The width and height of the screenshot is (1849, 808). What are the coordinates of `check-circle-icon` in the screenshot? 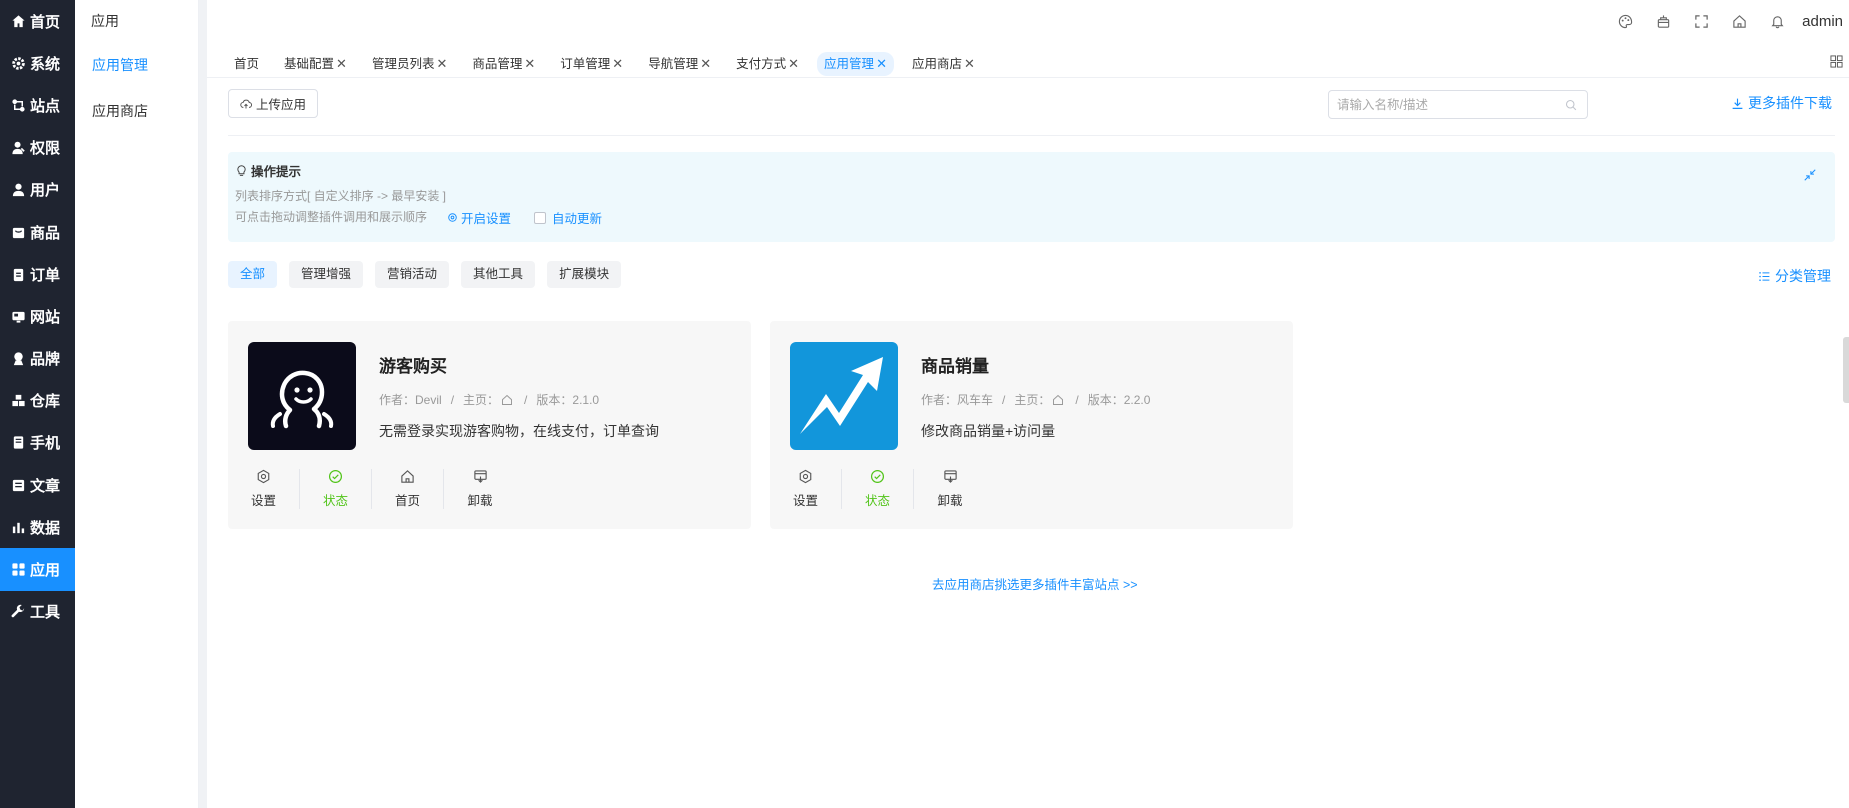 It's located at (877, 476).